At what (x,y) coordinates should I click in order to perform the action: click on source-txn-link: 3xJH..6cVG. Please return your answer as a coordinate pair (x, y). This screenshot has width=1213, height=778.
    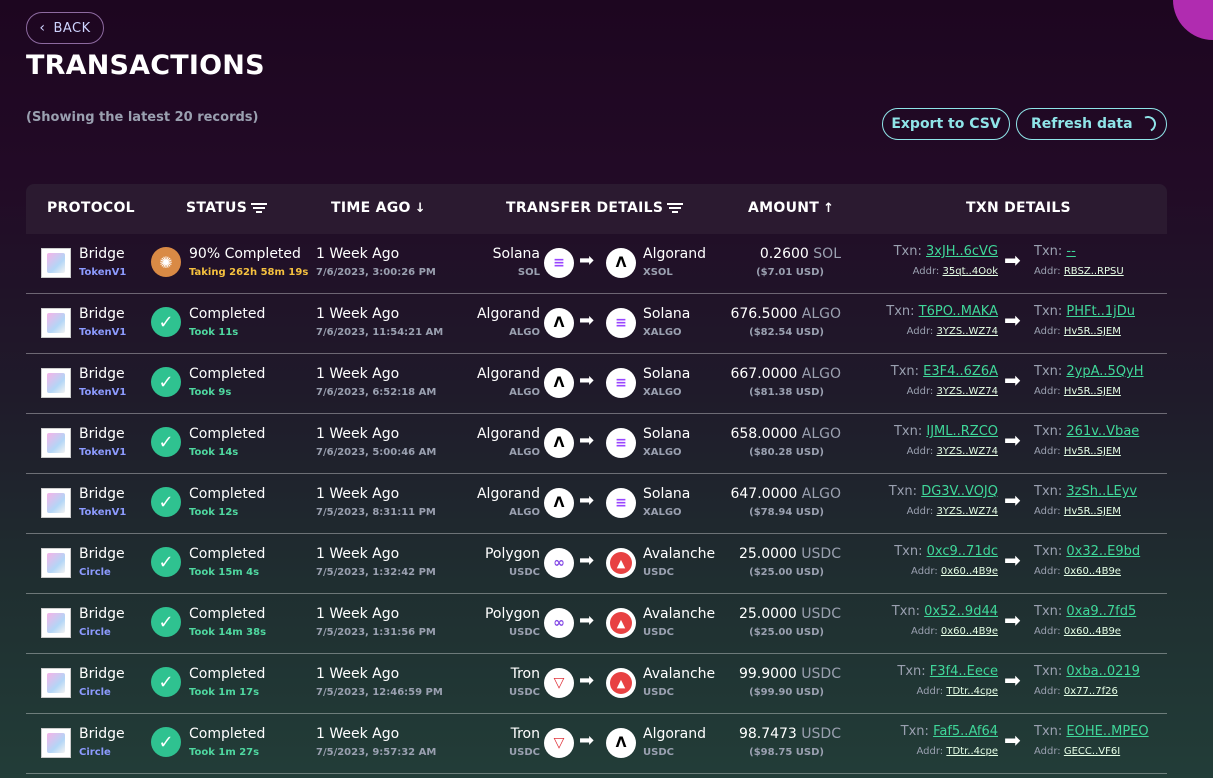
    Looking at the image, I should click on (962, 251).